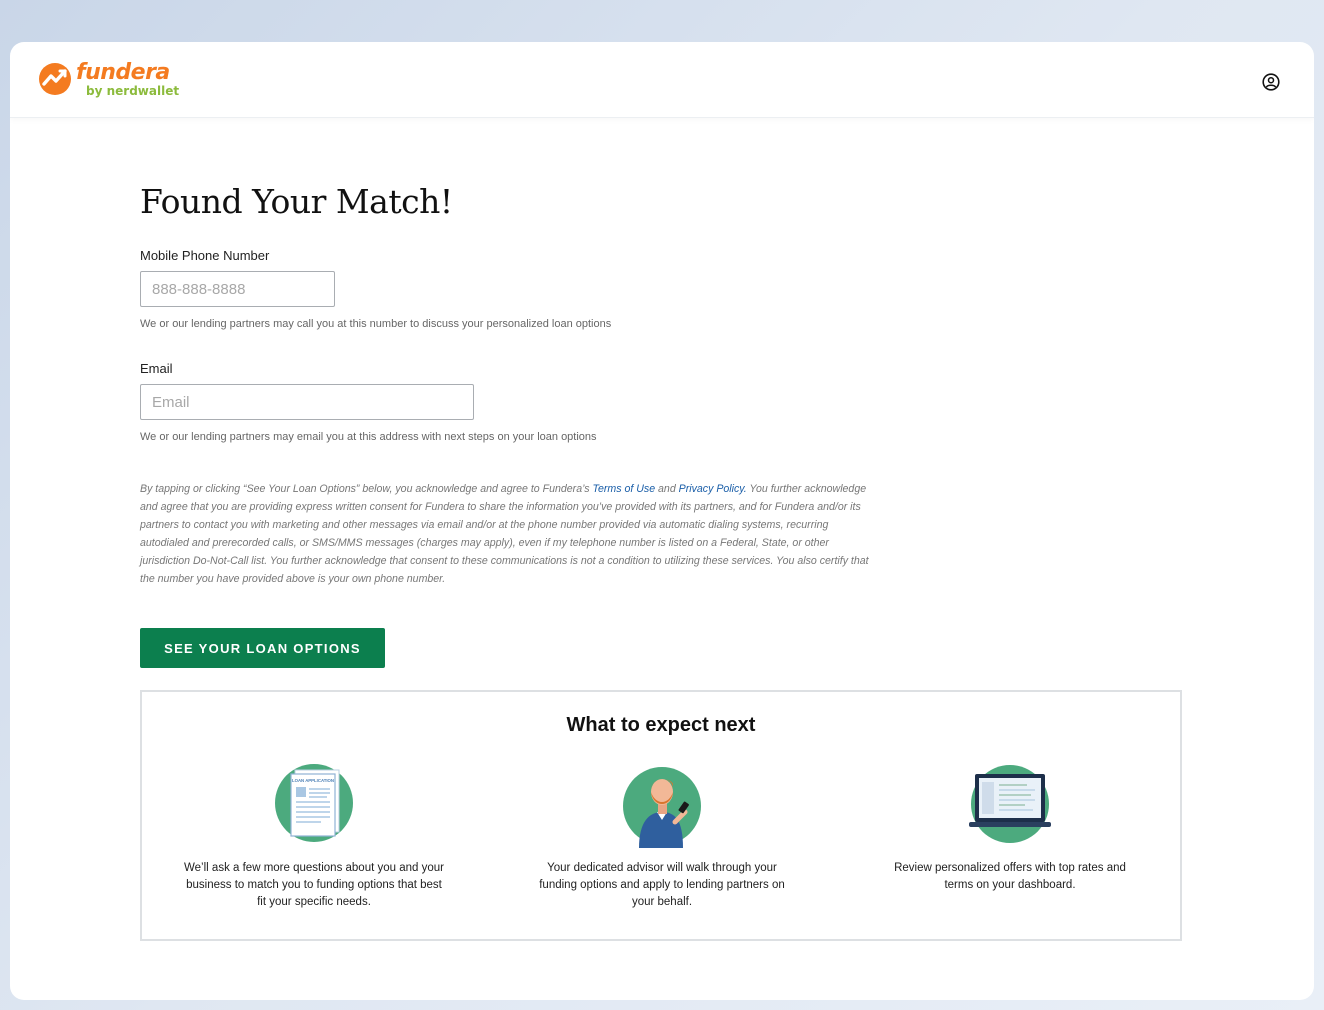 The height and width of the screenshot is (1010, 1324). Describe the element at coordinates (205, 255) in the screenshot. I see `phone-label: Mobile Phone Number` at that location.